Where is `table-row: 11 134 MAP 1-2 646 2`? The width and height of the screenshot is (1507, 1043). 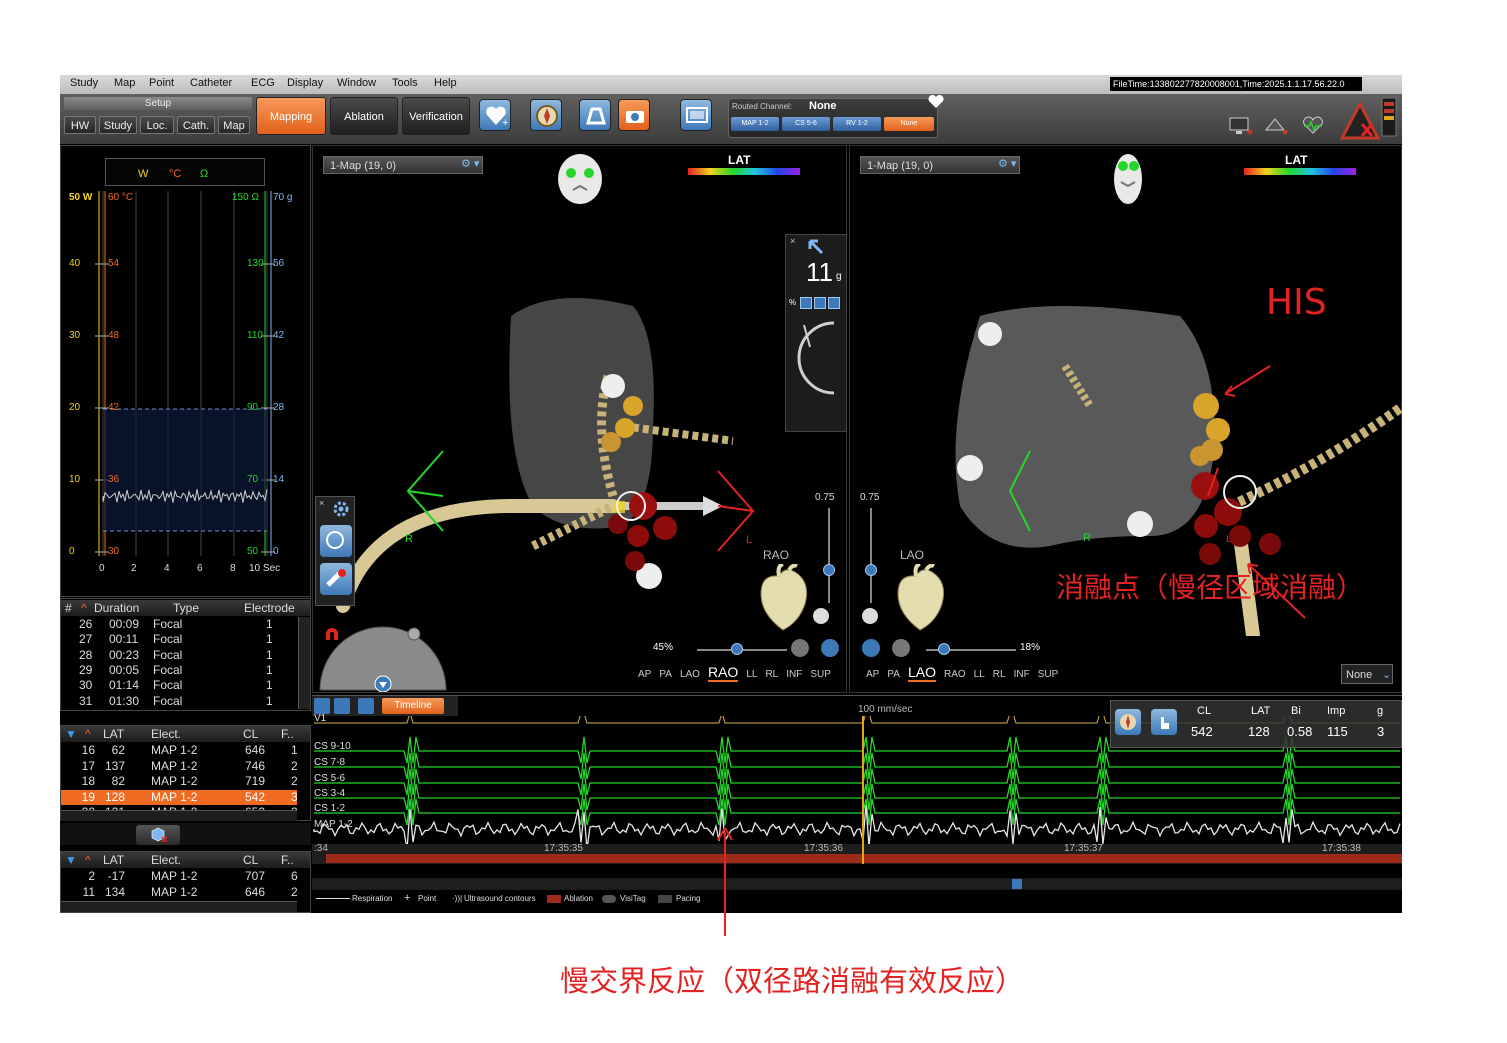
table-row: 11 134 MAP 1-2 646 2 is located at coordinates (179, 892).